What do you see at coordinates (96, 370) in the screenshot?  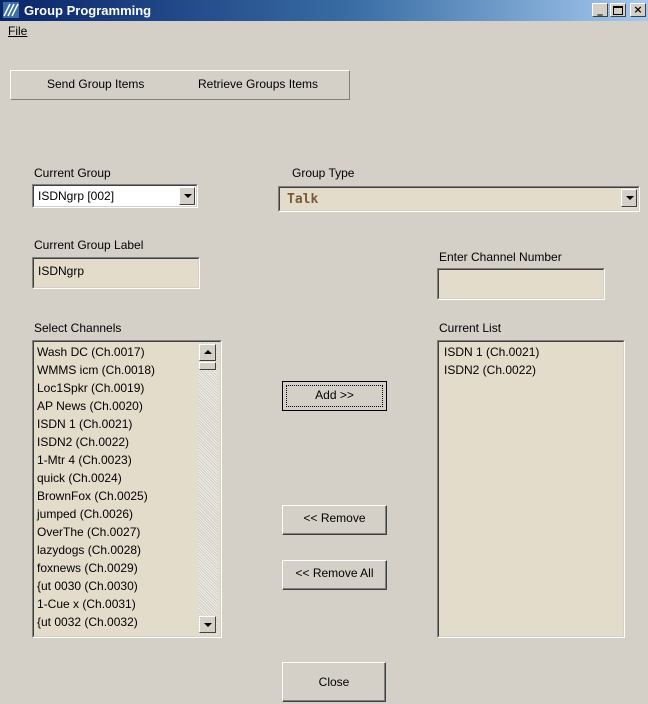 I see `channel-list-item: WMMS icm (Ch.0018)` at bounding box center [96, 370].